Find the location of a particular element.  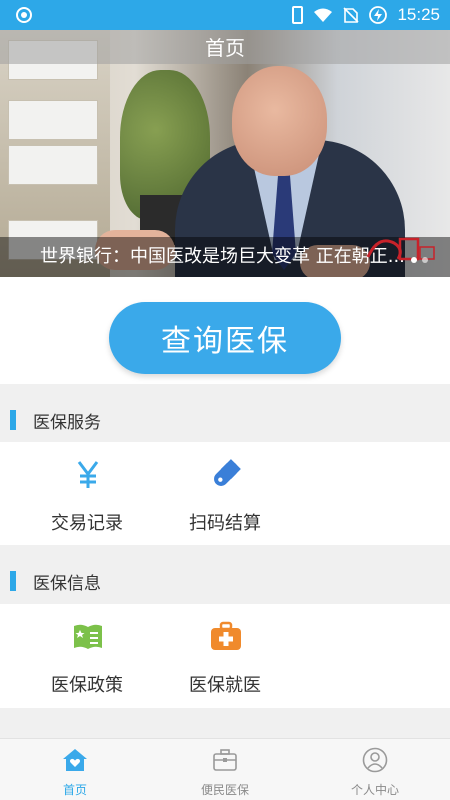

status-icons: 15:25 is located at coordinates (366, 15).